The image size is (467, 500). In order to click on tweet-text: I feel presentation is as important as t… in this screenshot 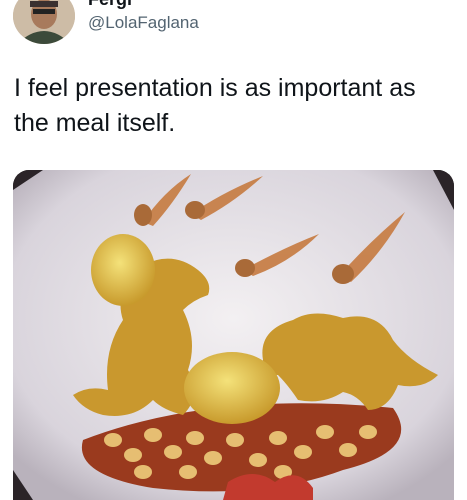, I will do `click(215, 105)`.